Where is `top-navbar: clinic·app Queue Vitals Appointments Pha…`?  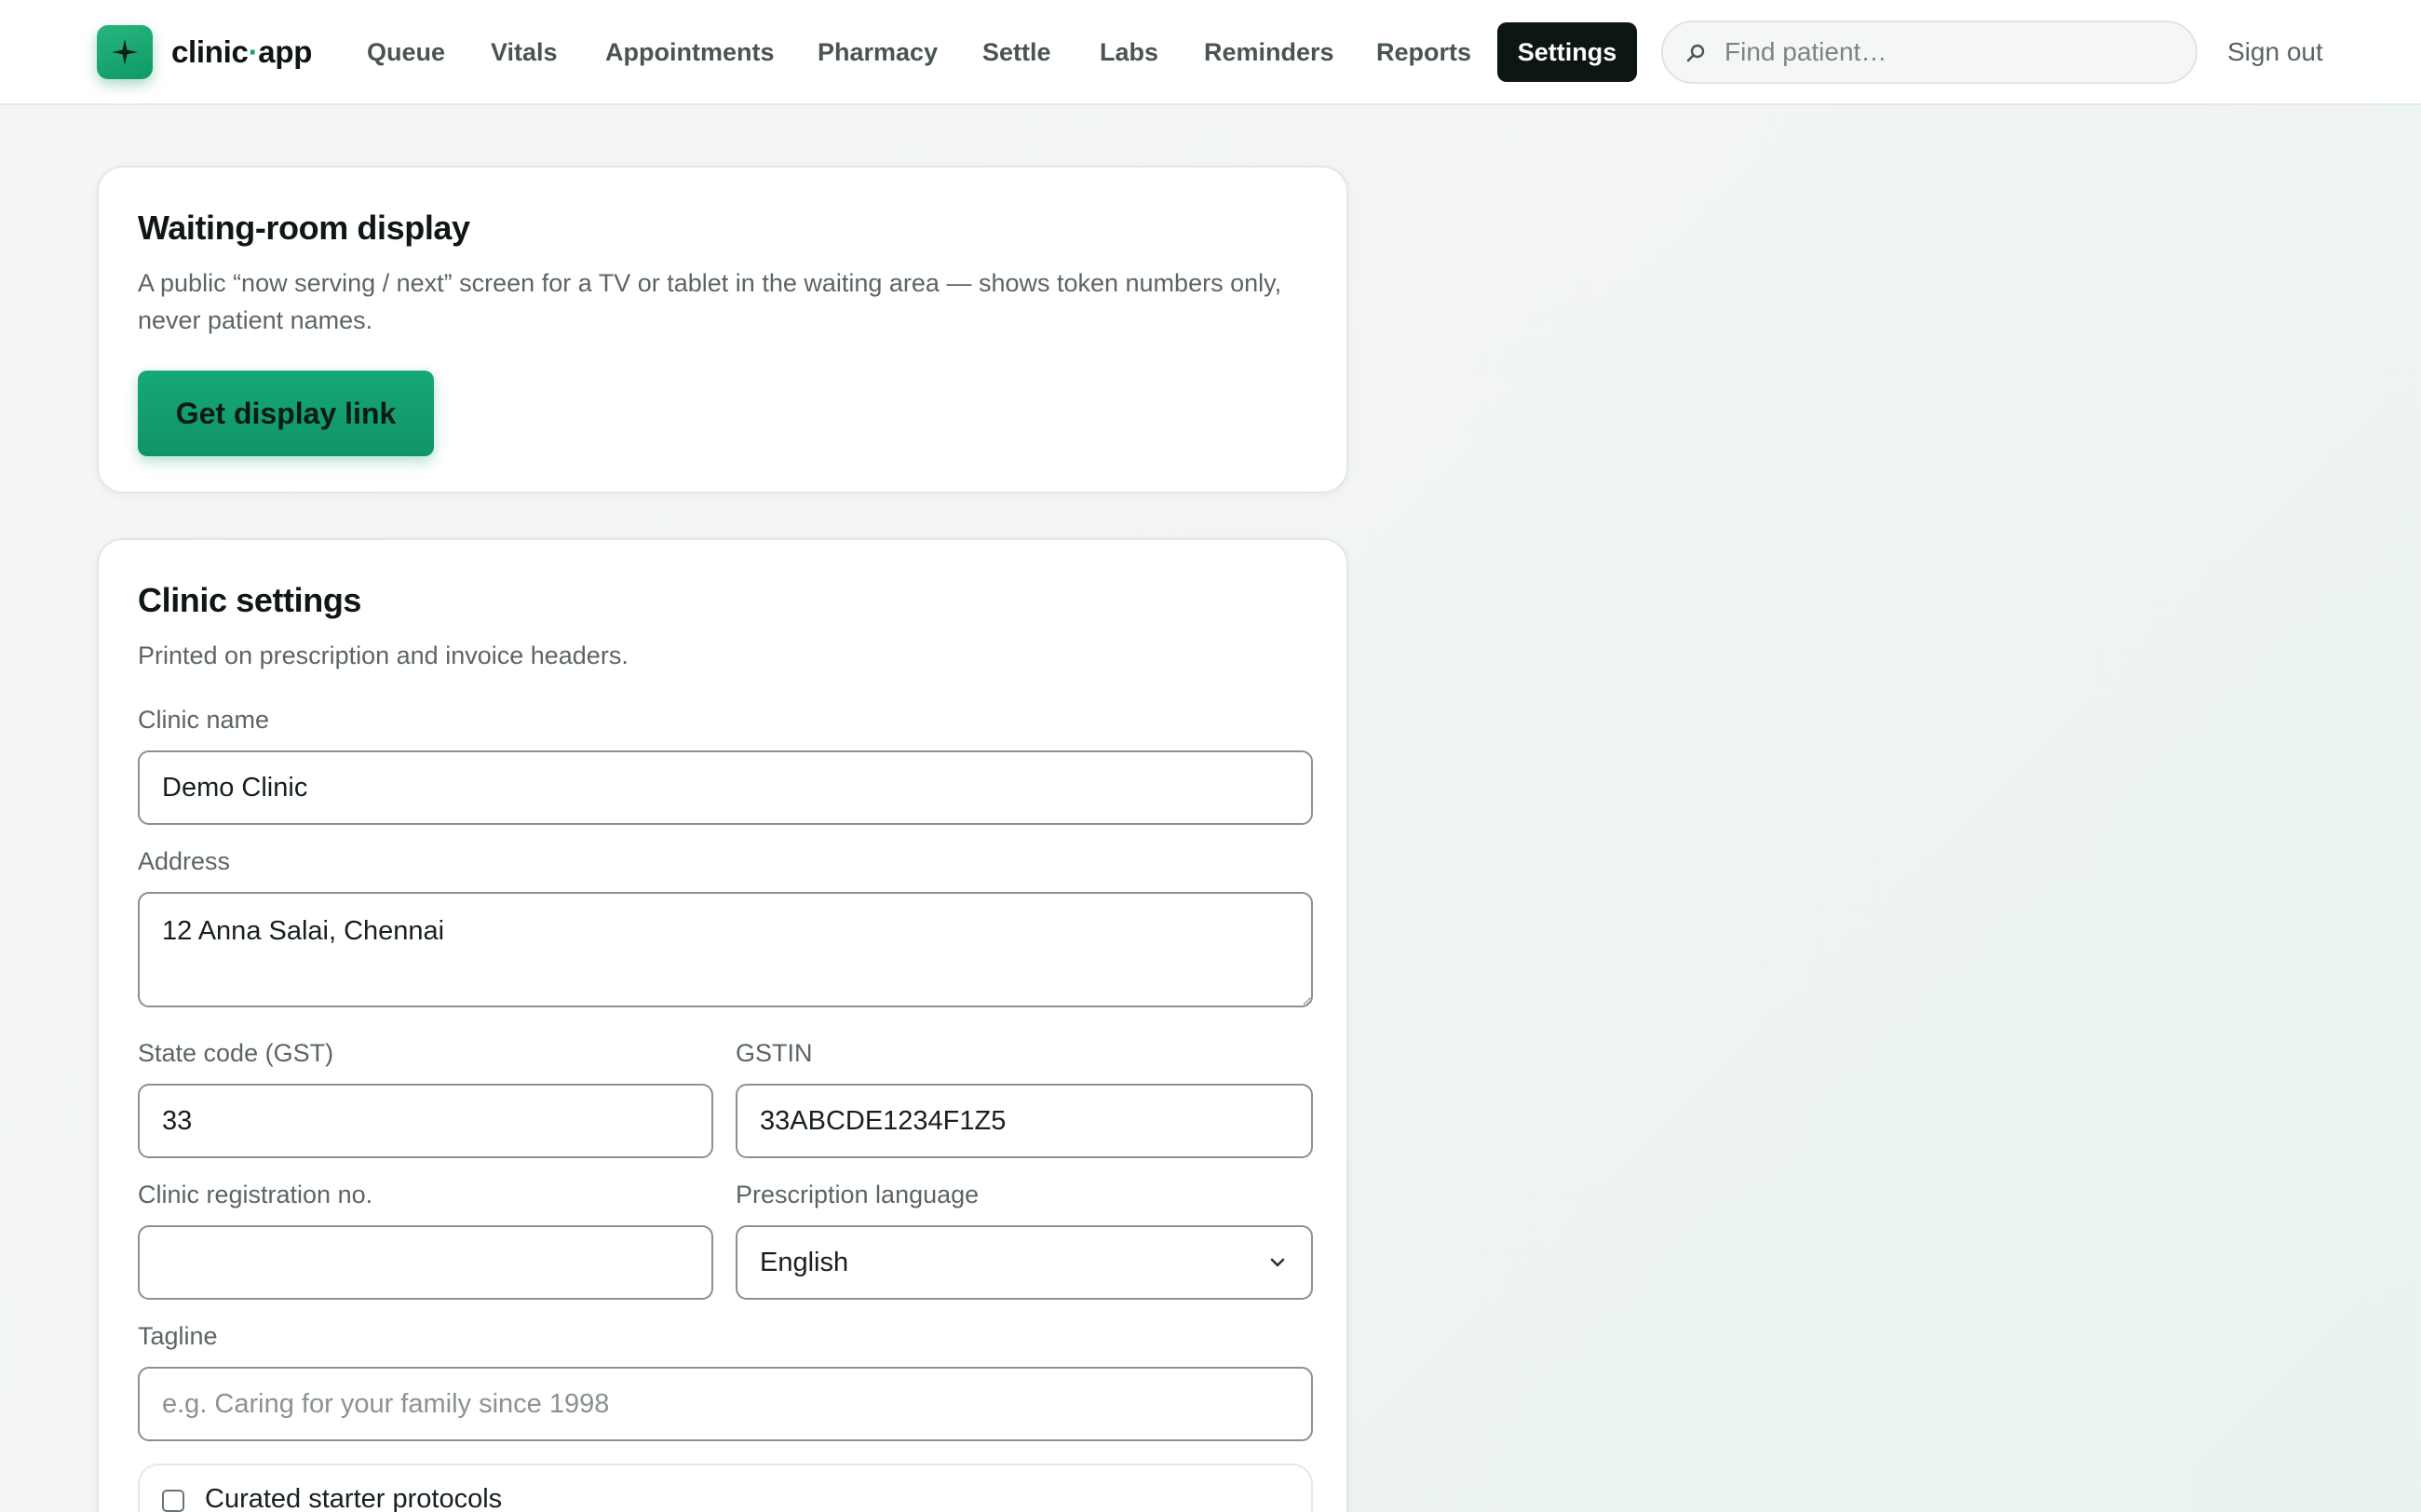
top-navbar: clinic·app Queue Vitals Appointments Pha… is located at coordinates (1210, 52).